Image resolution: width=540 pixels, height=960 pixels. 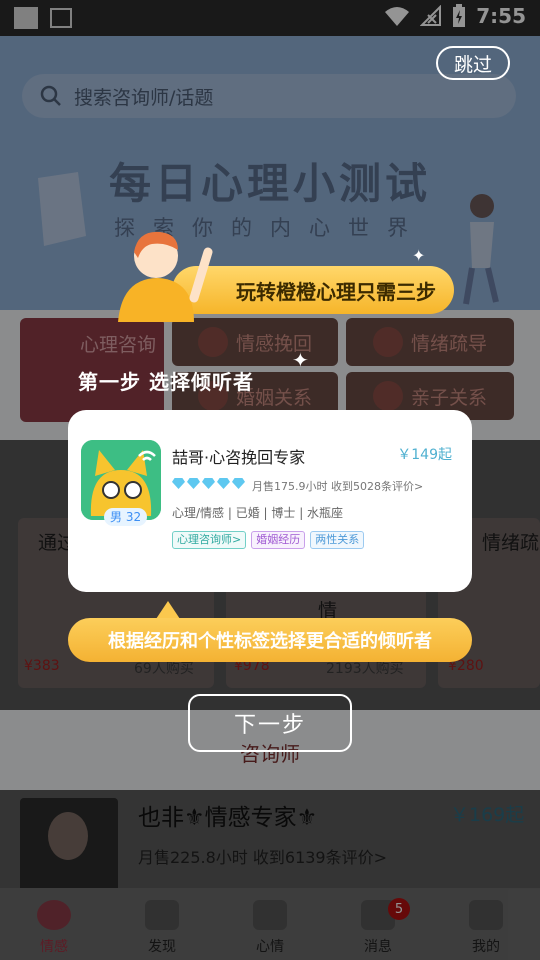 I want to click on listener-tags: 心理咨询师> 婚姻经历 两性关系, so click(x=268, y=540).